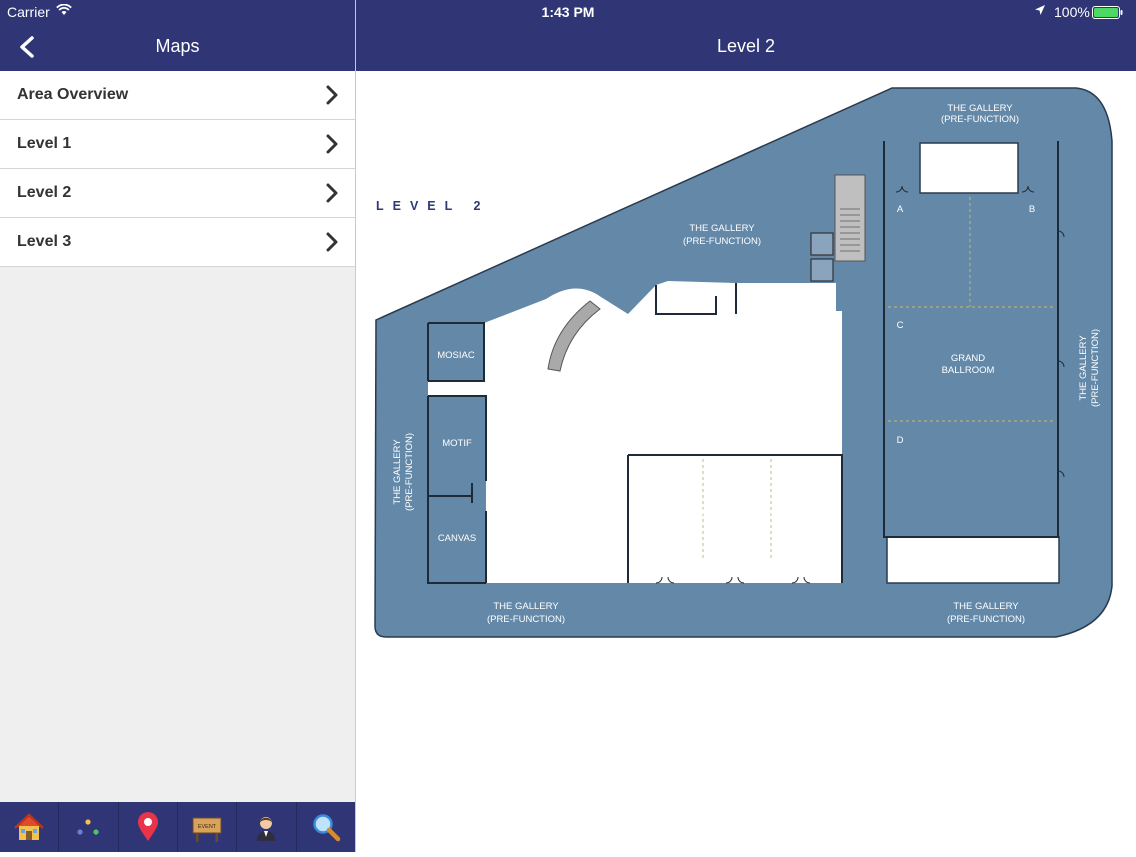  What do you see at coordinates (457, 388) in the screenshot?
I see `void-mosiac-separator` at bounding box center [457, 388].